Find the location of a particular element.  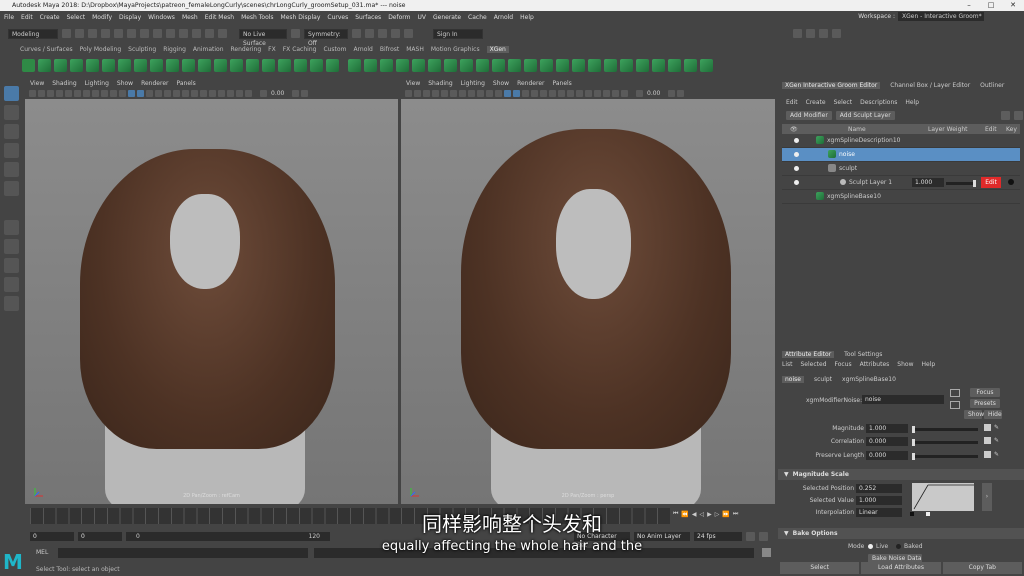

xgen-guide-icon is located at coordinates (60, 65).